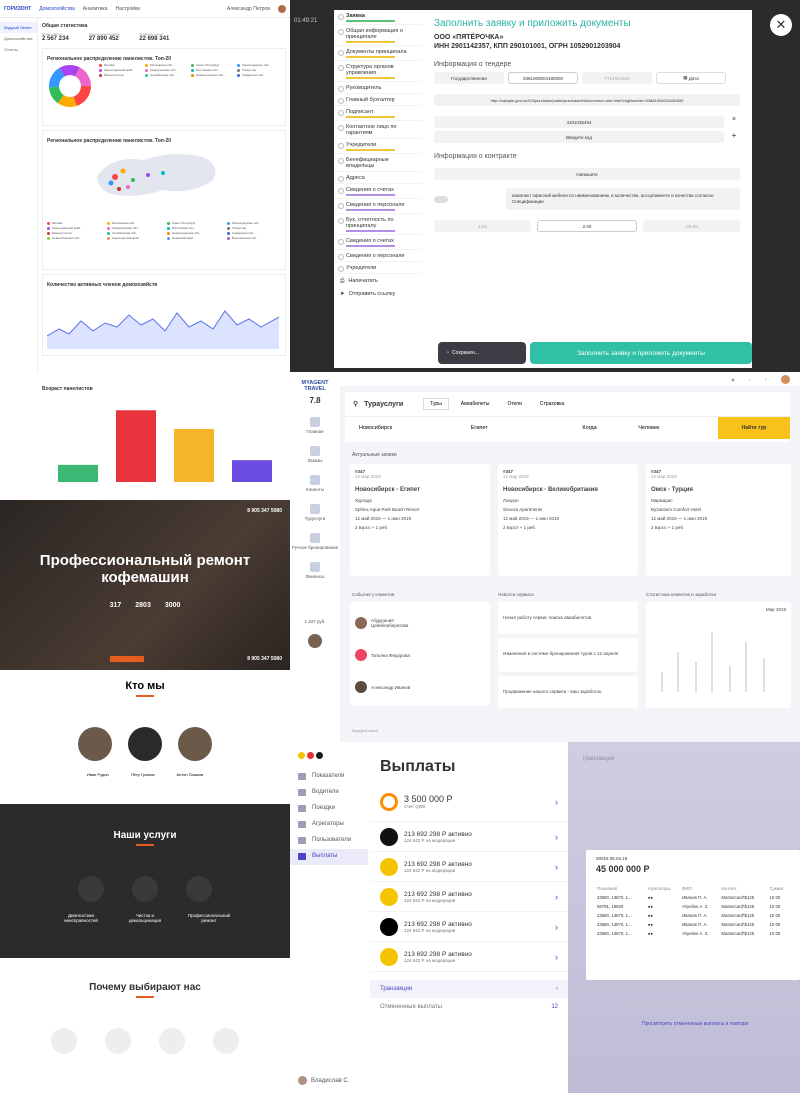 The image size is (800, 1093). What do you see at coordinates (579, 137) in the screenshot?
I see `enter-code-input: Введите код` at bounding box center [579, 137].